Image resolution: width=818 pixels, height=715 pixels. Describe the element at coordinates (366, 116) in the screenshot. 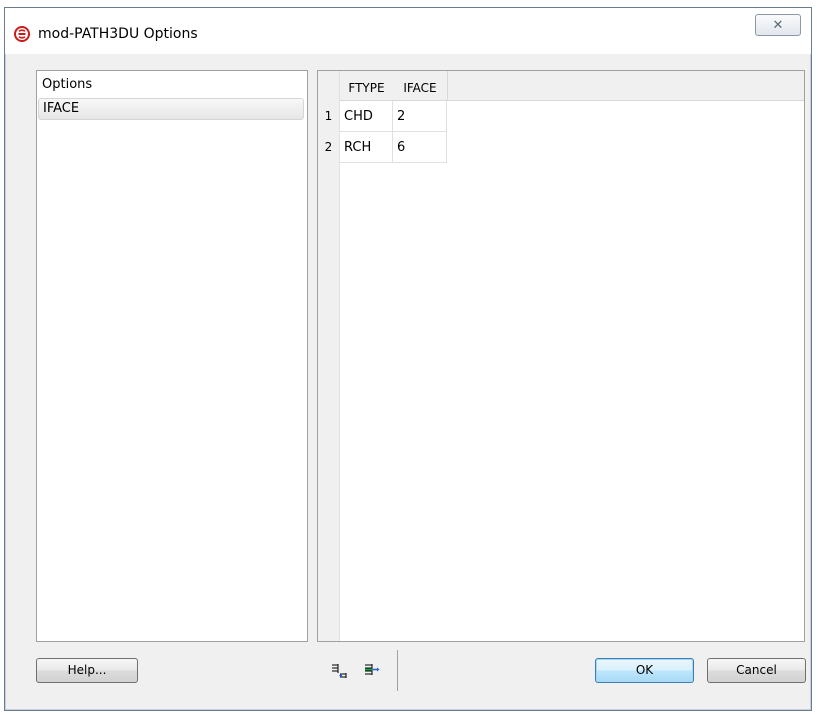

I see `table-cell-ftype: CHD` at that location.